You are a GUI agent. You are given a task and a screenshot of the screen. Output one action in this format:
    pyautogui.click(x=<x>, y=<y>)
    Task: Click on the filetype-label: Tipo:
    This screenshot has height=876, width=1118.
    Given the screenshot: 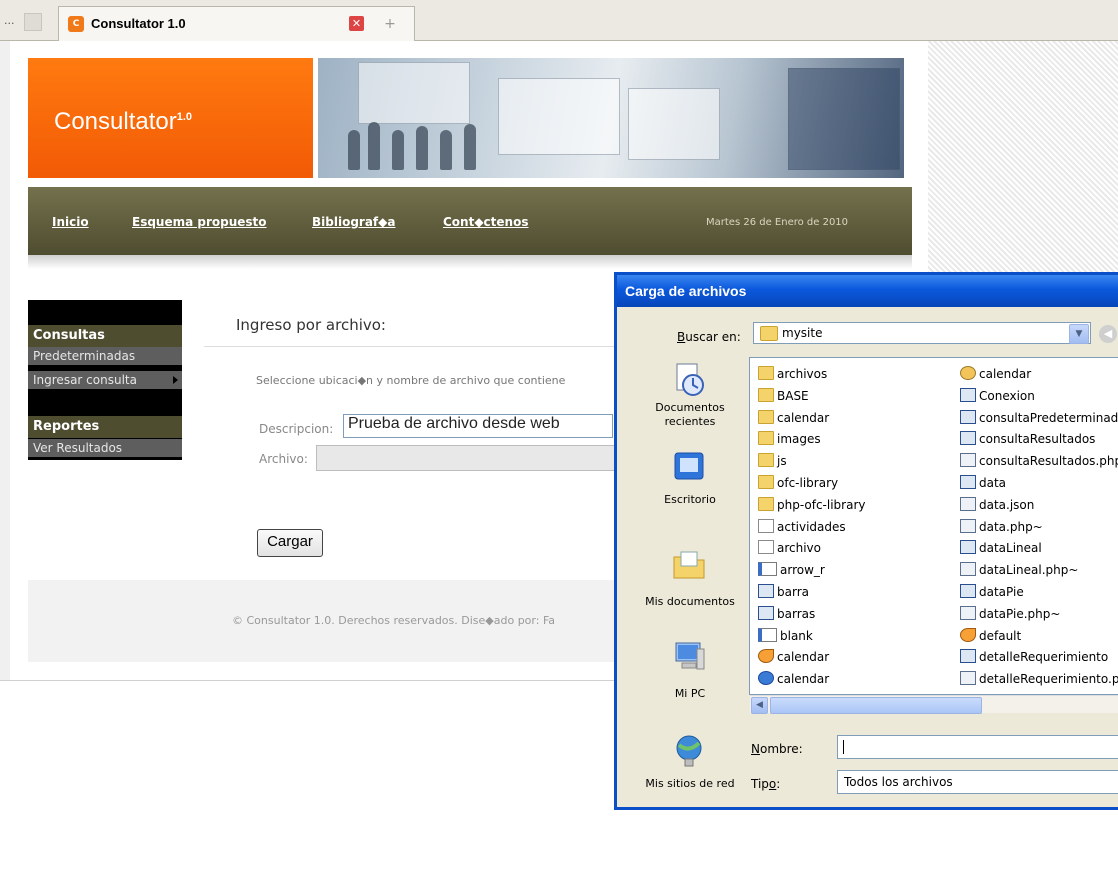 What is the action you would take?
    pyautogui.click(x=765, y=784)
    